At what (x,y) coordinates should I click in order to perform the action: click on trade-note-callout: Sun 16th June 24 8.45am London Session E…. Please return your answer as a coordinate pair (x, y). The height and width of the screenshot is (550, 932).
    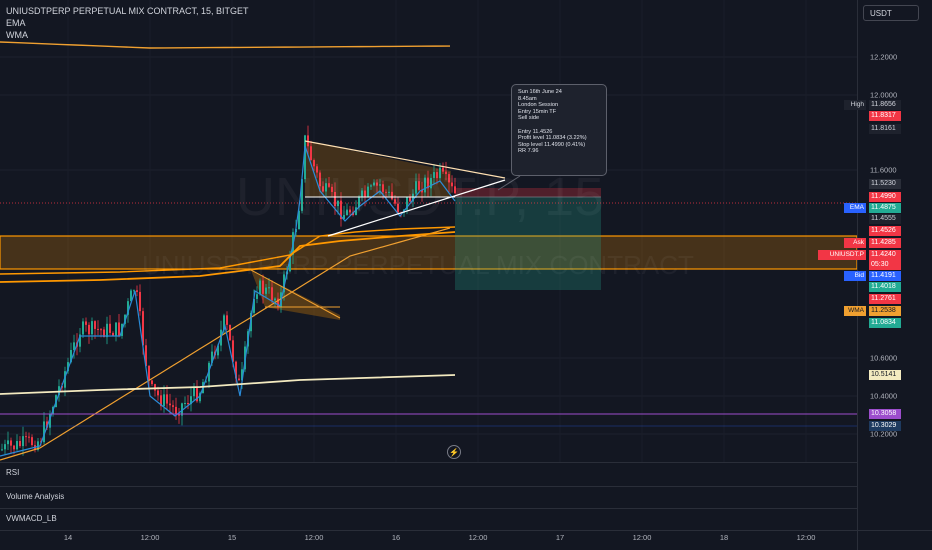
    Looking at the image, I should click on (559, 130).